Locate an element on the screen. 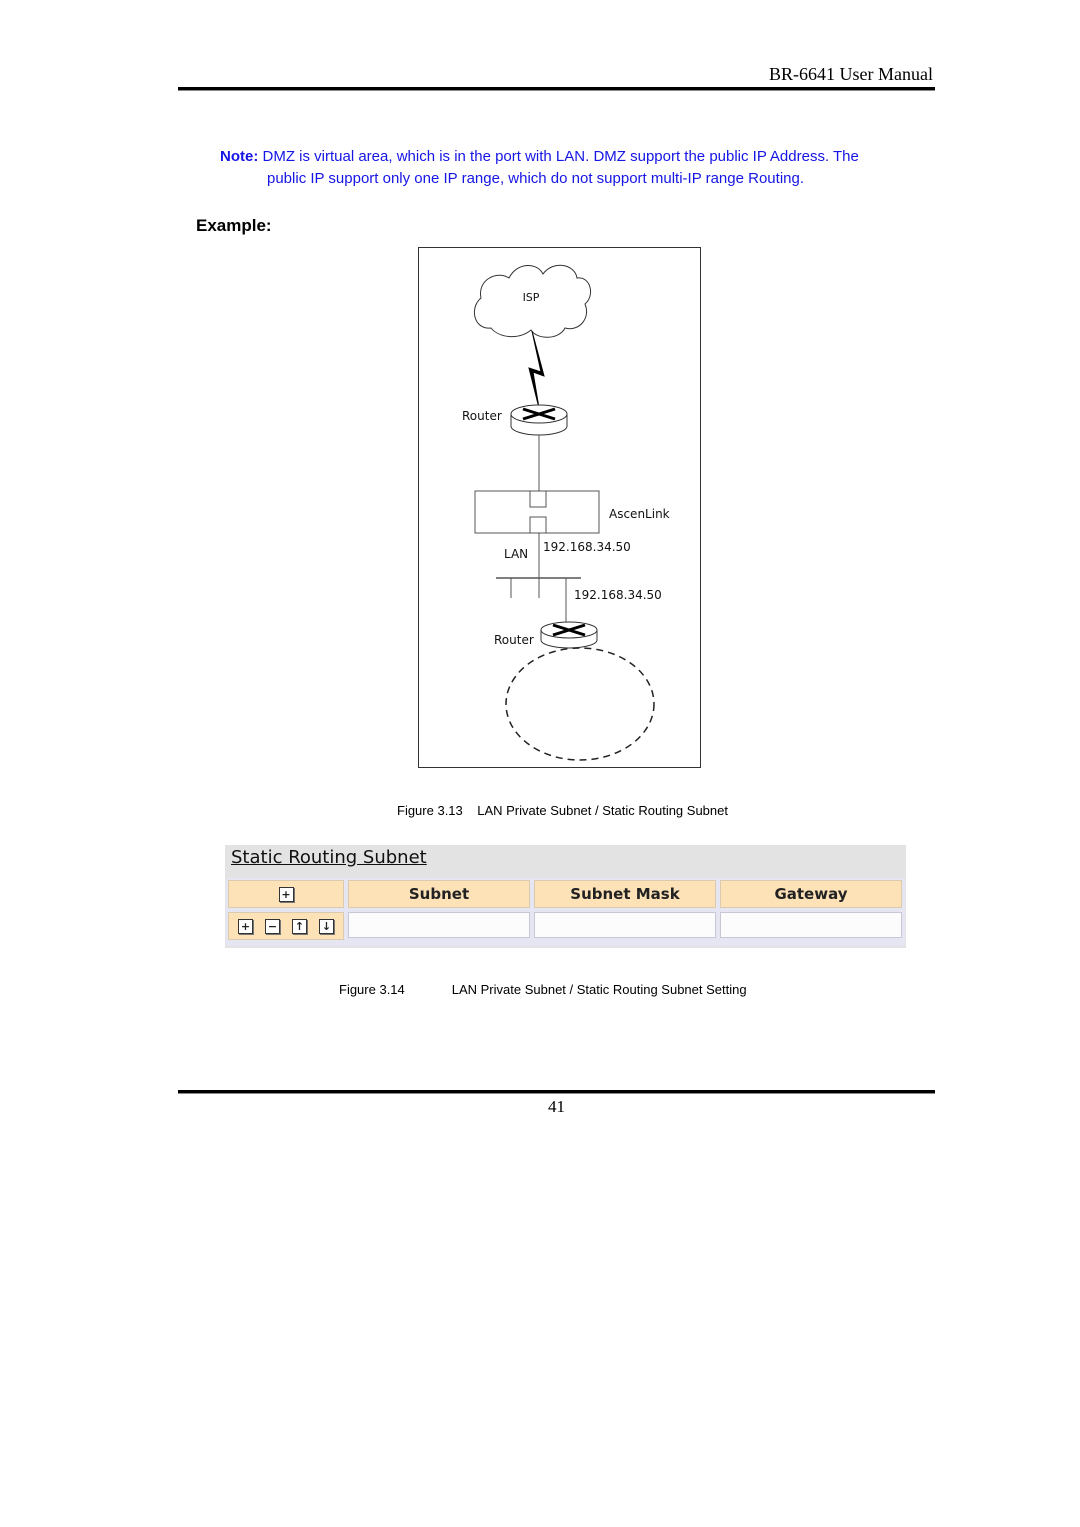  wan-link-icon is located at coordinates (536, 369).